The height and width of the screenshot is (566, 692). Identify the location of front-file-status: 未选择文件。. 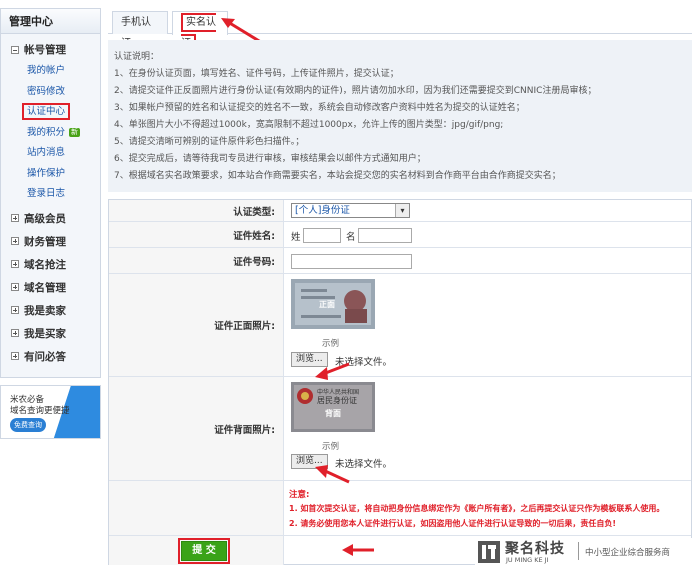
(364, 362).